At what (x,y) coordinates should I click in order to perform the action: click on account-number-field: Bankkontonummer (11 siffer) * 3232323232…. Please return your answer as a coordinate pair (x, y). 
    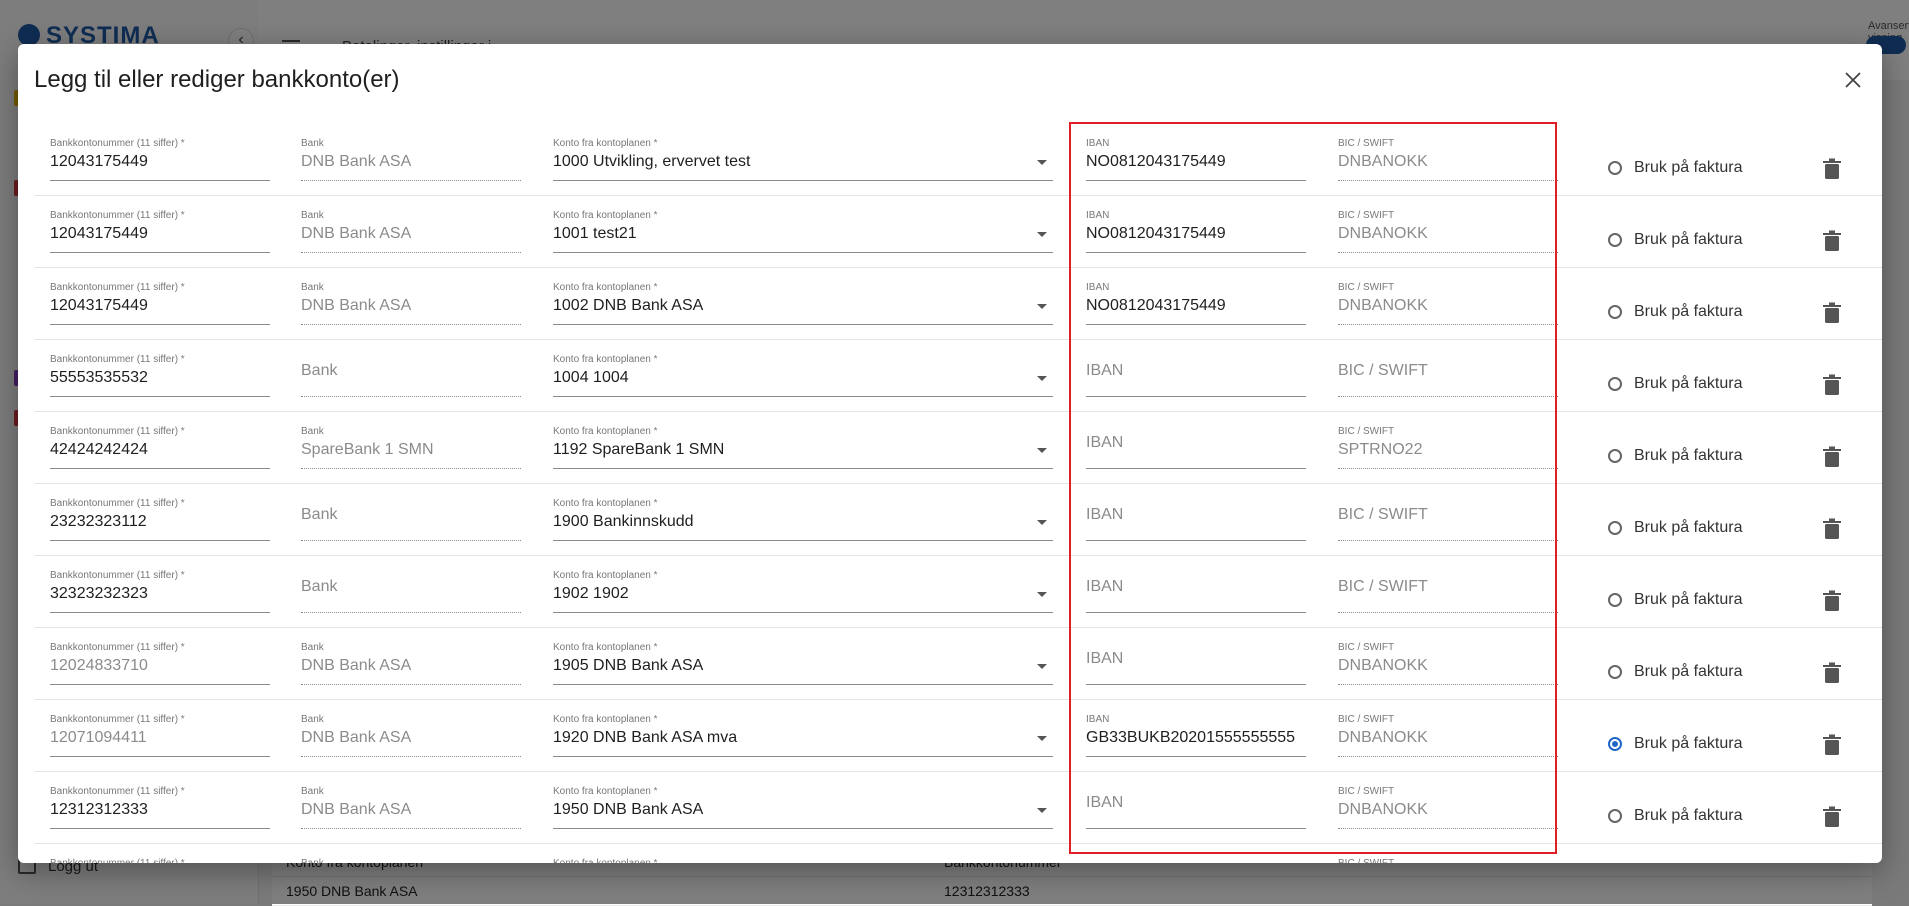
    Looking at the image, I should click on (160, 593).